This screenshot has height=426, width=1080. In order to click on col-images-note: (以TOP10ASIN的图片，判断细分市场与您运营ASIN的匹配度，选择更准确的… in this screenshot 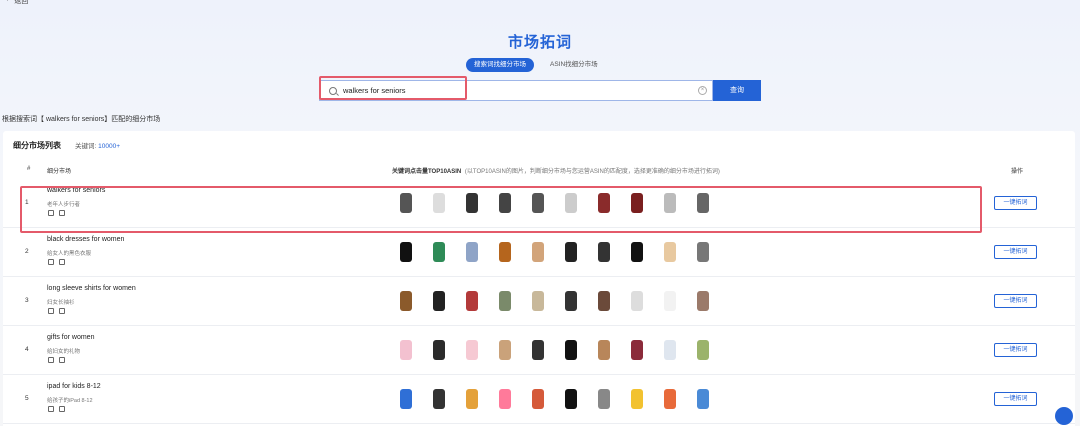, I will do `click(592, 172)`.